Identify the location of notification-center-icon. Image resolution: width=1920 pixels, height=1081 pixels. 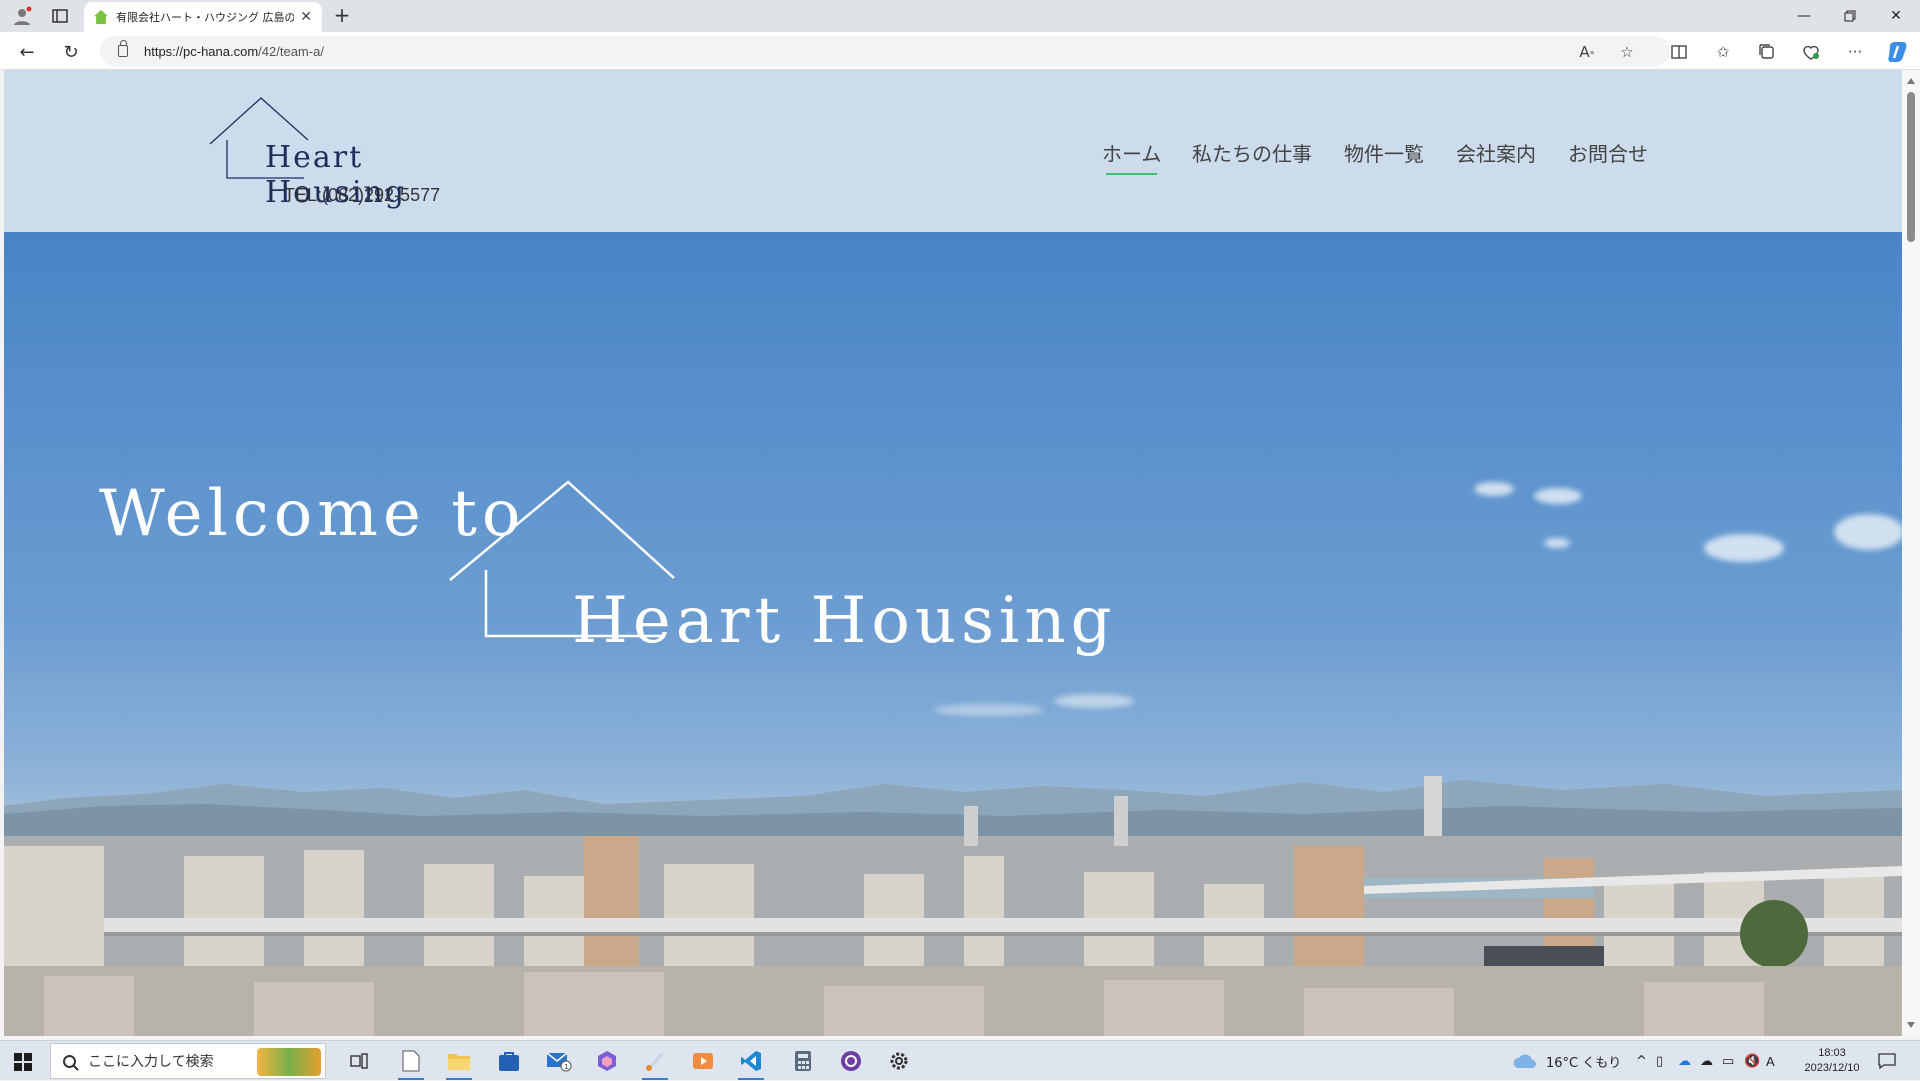
(1887, 1061).